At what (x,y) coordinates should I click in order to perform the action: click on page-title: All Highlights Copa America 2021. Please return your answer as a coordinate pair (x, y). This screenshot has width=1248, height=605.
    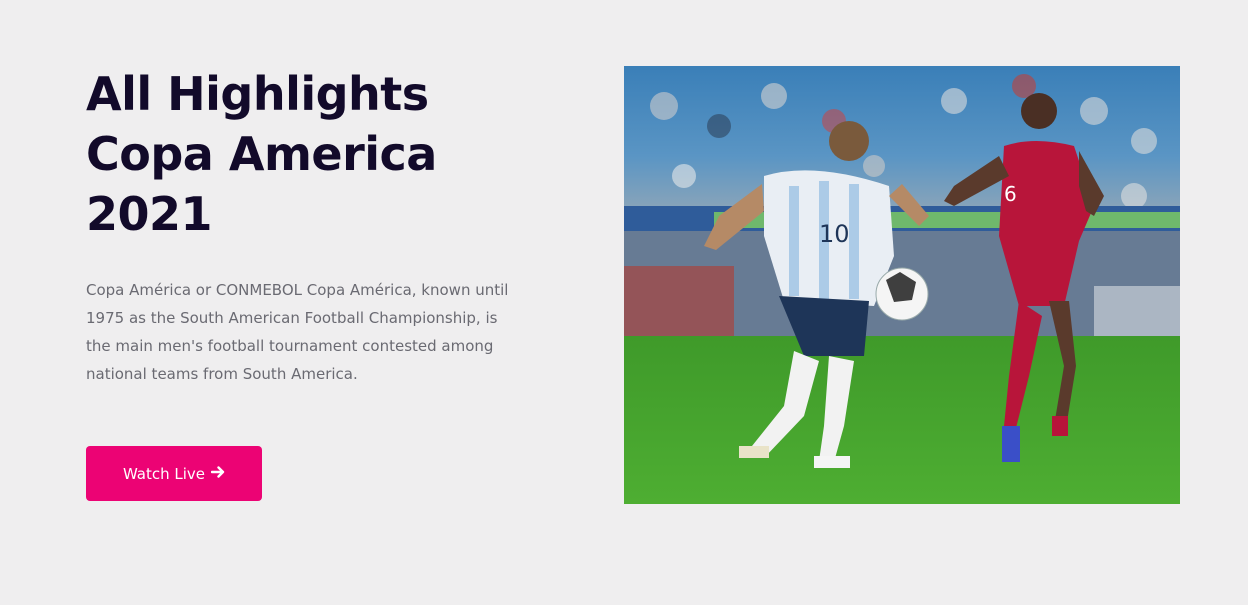
    Looking at the image, I should click on (316, 154).